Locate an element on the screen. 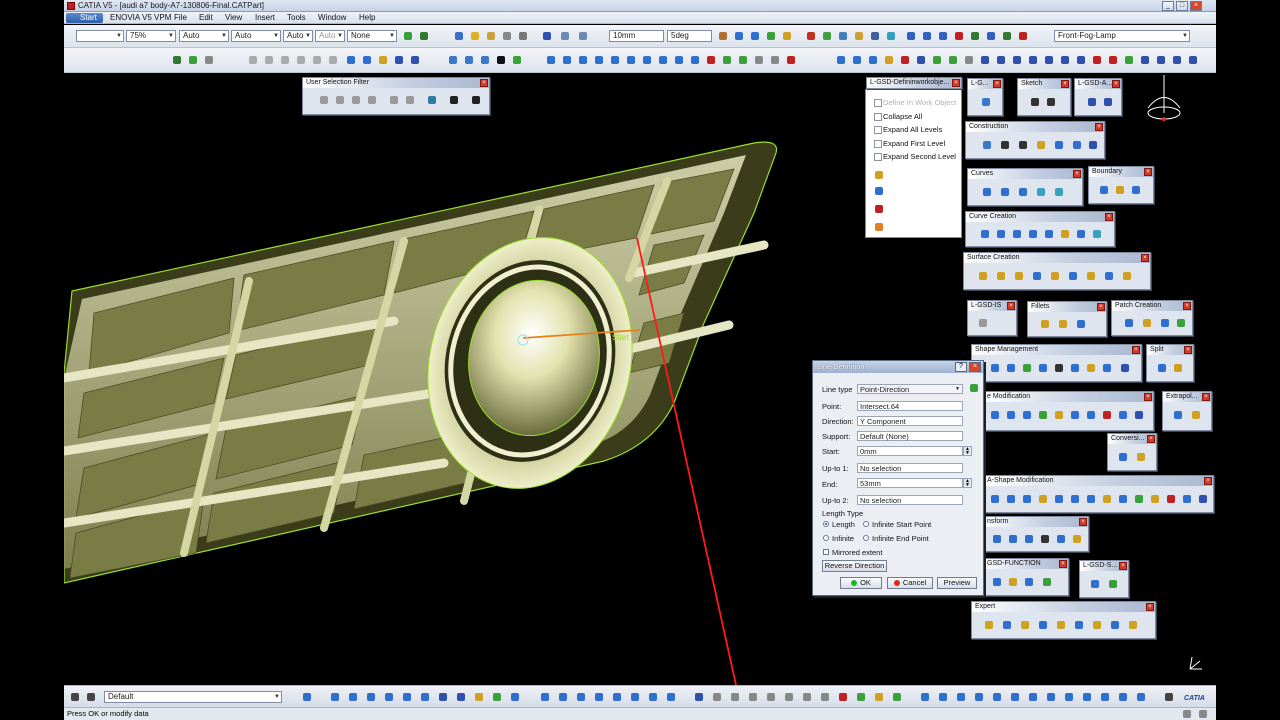 This screenshot has width=1280, height=720. lgsd-a-close: × is located at coordinates (1116, 84).